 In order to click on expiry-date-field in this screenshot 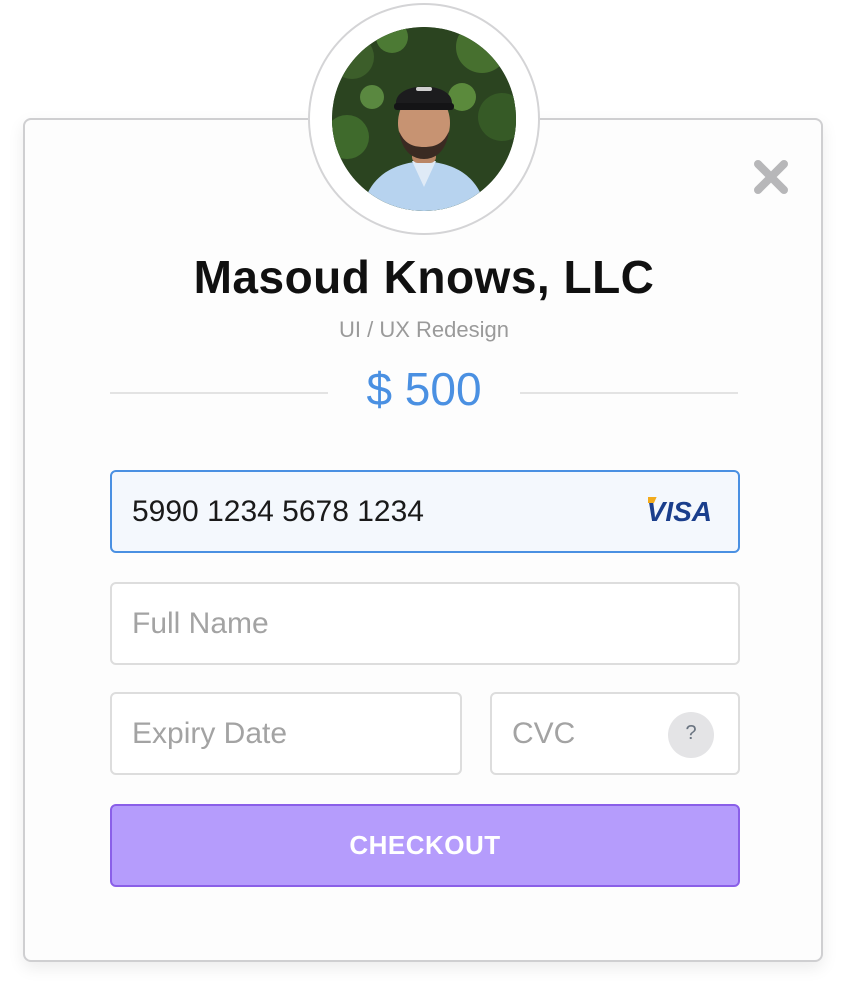, I will do `click(286, 733)`.